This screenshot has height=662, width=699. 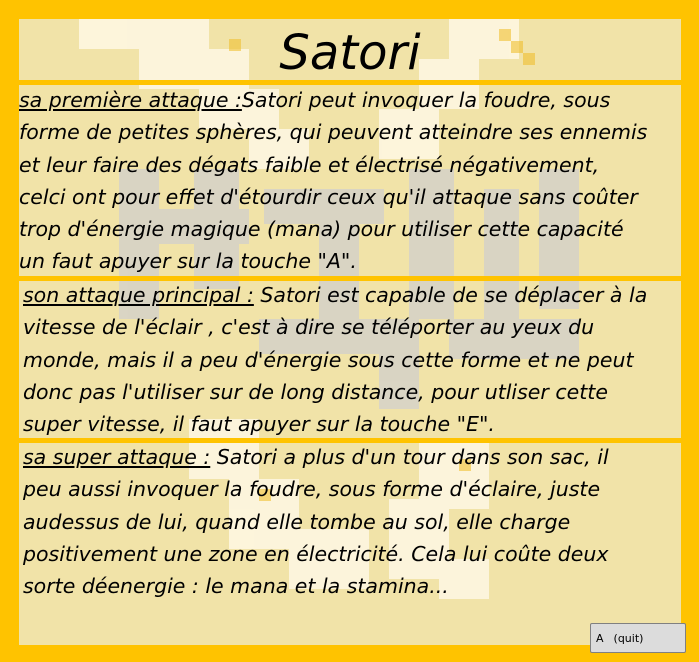 What do you see at coordinates (138, 295) in the screenshot?
I see `section-label: son attaque principal :` at bounding box center [138, 295].